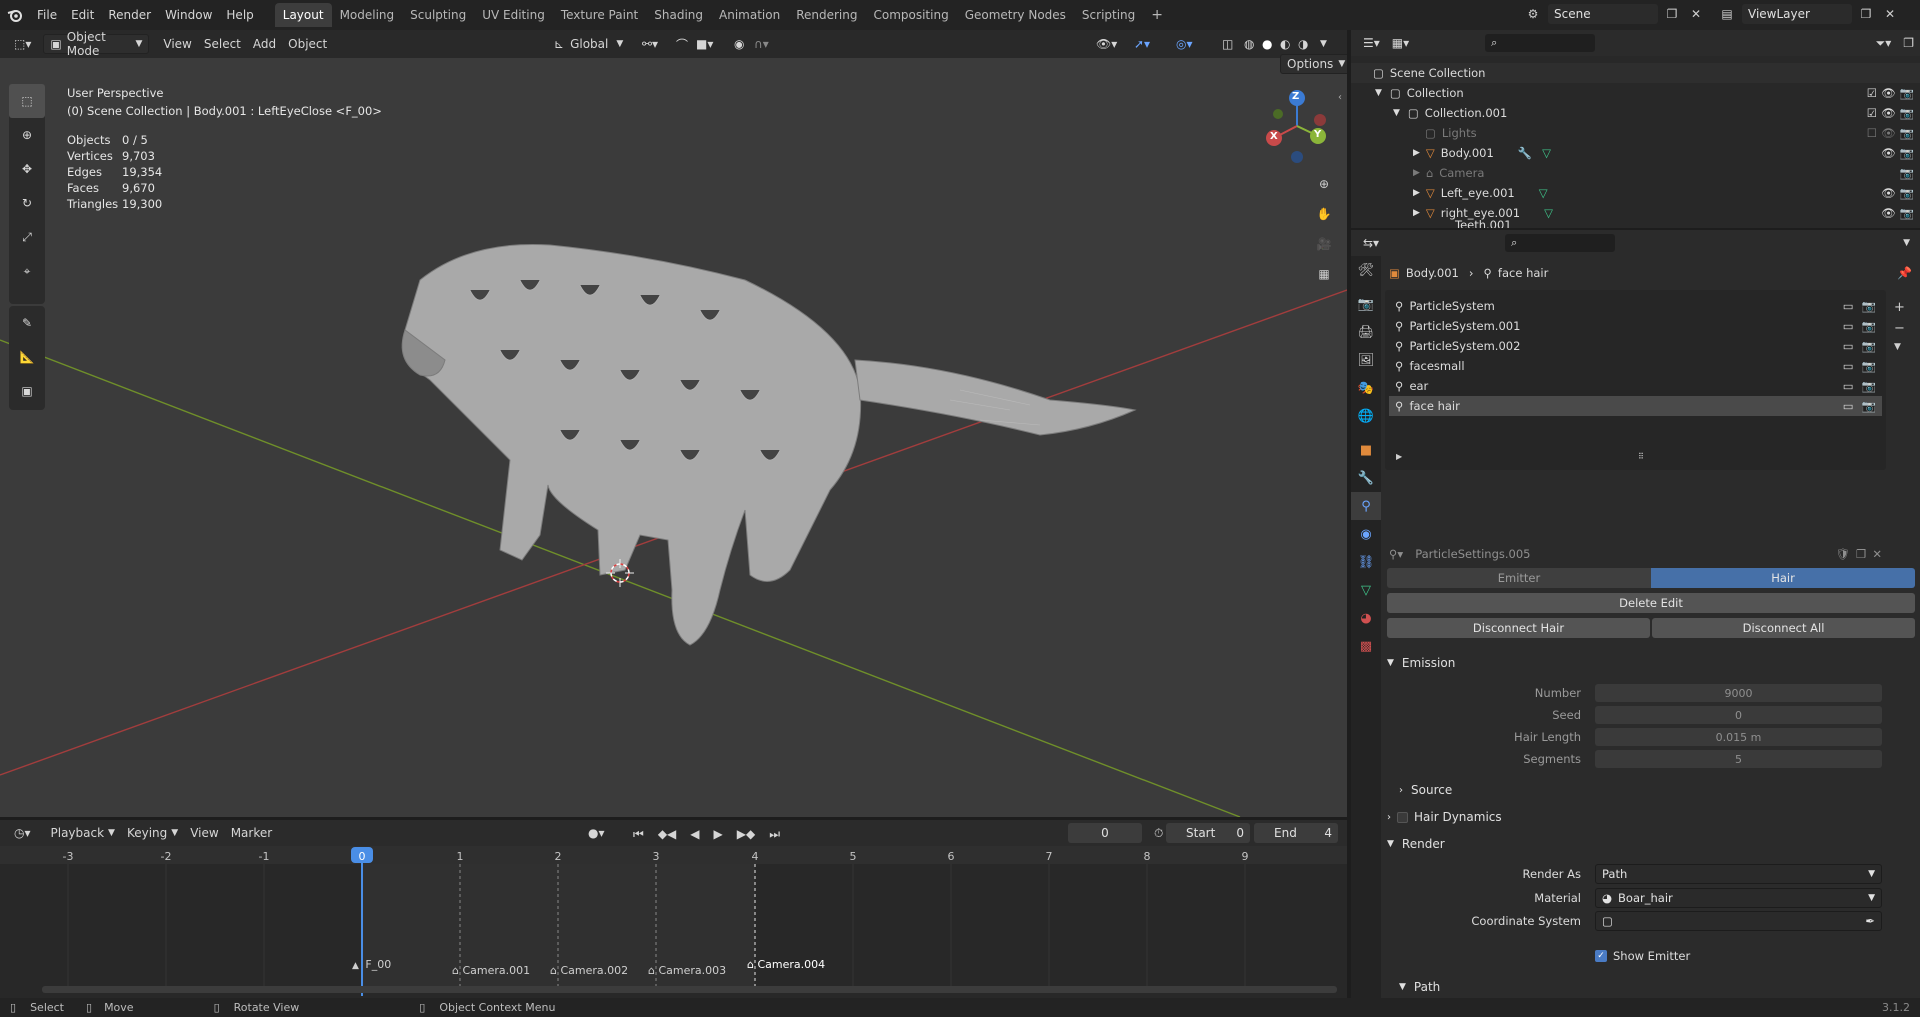  Describe the element at coordinates (1533, 14) in the screenshot. I see `scene-icon: ⚙` at that location.